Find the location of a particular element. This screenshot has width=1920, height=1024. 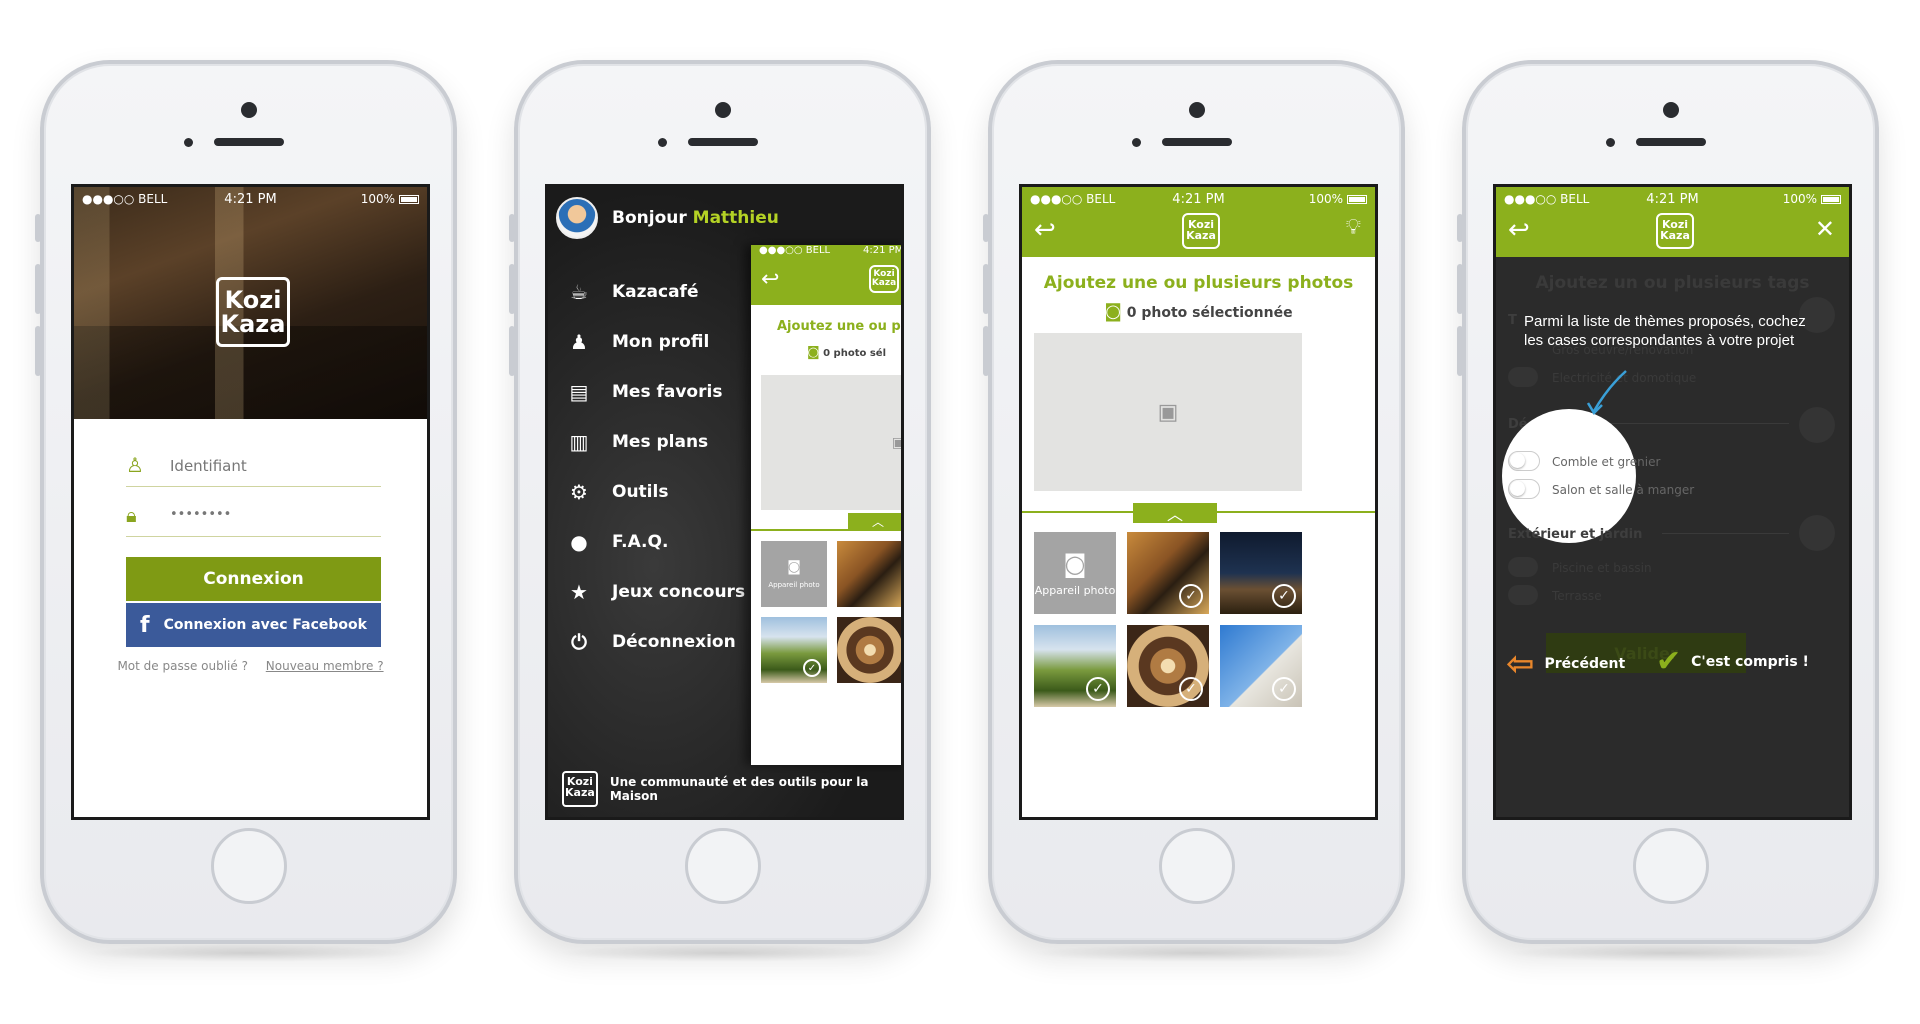

selection-count: 0 photo sélectionnée is located at coordinates (1209, 313).